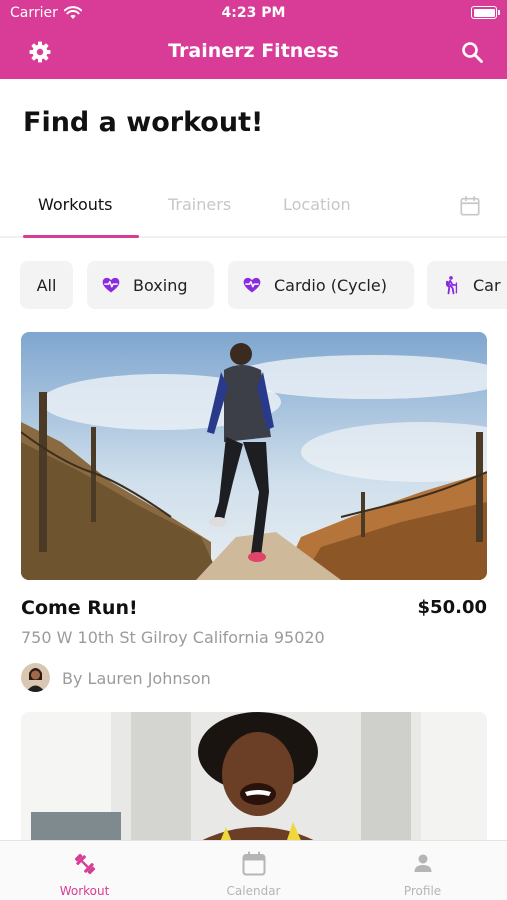 The height and width of the screenshot is (900, 507). I want to click on search-button, so click(472, 52).